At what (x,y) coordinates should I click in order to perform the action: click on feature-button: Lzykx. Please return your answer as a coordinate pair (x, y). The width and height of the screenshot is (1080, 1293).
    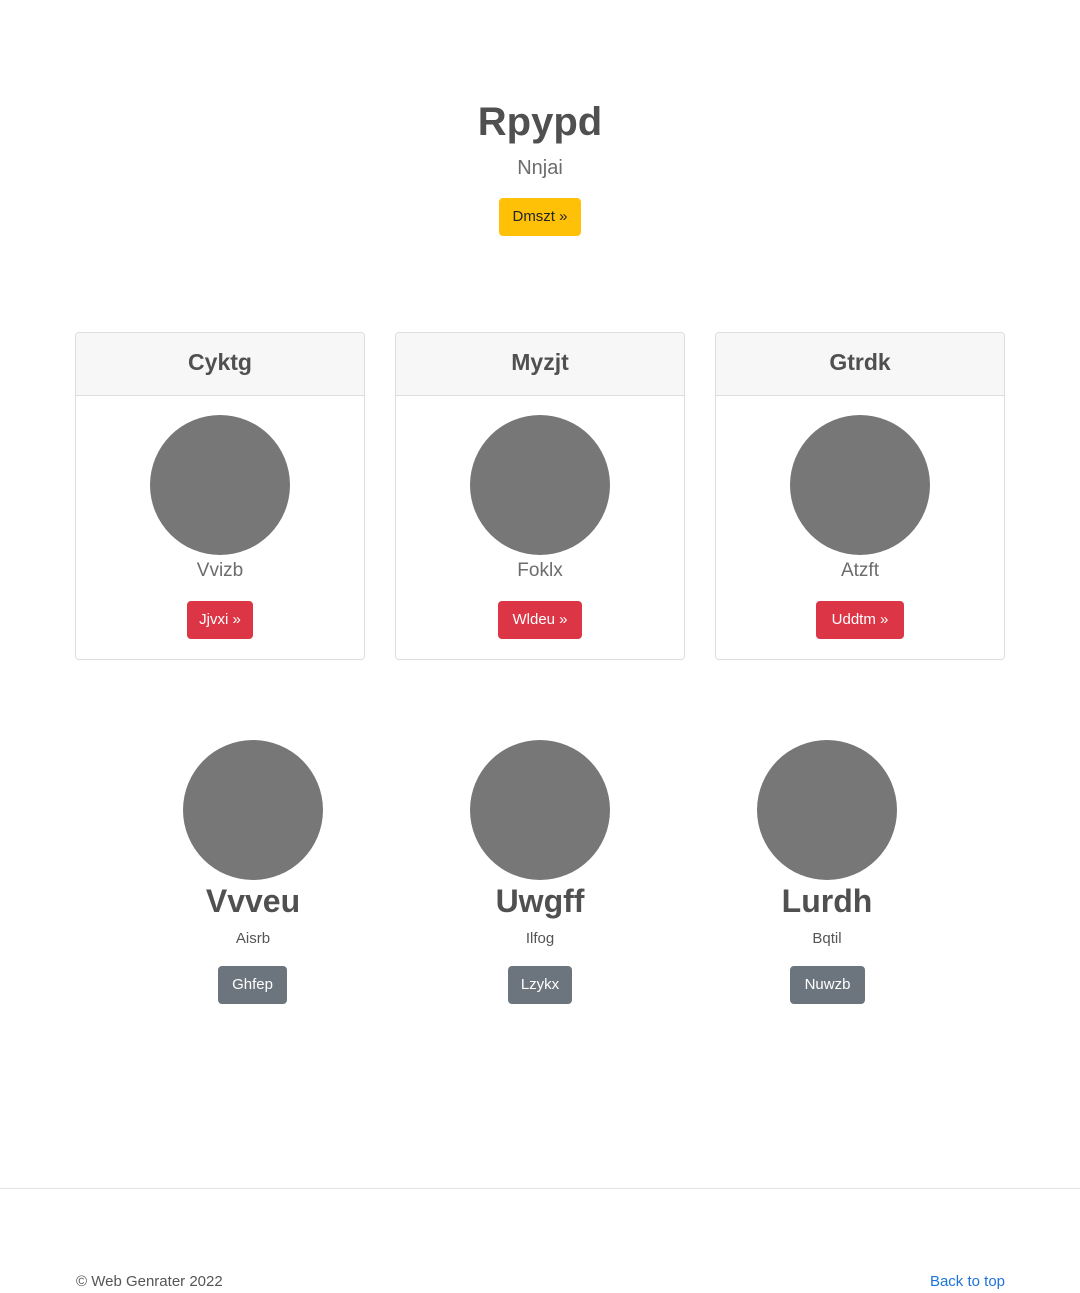
    Looking at the image, I should click on (540, 985).